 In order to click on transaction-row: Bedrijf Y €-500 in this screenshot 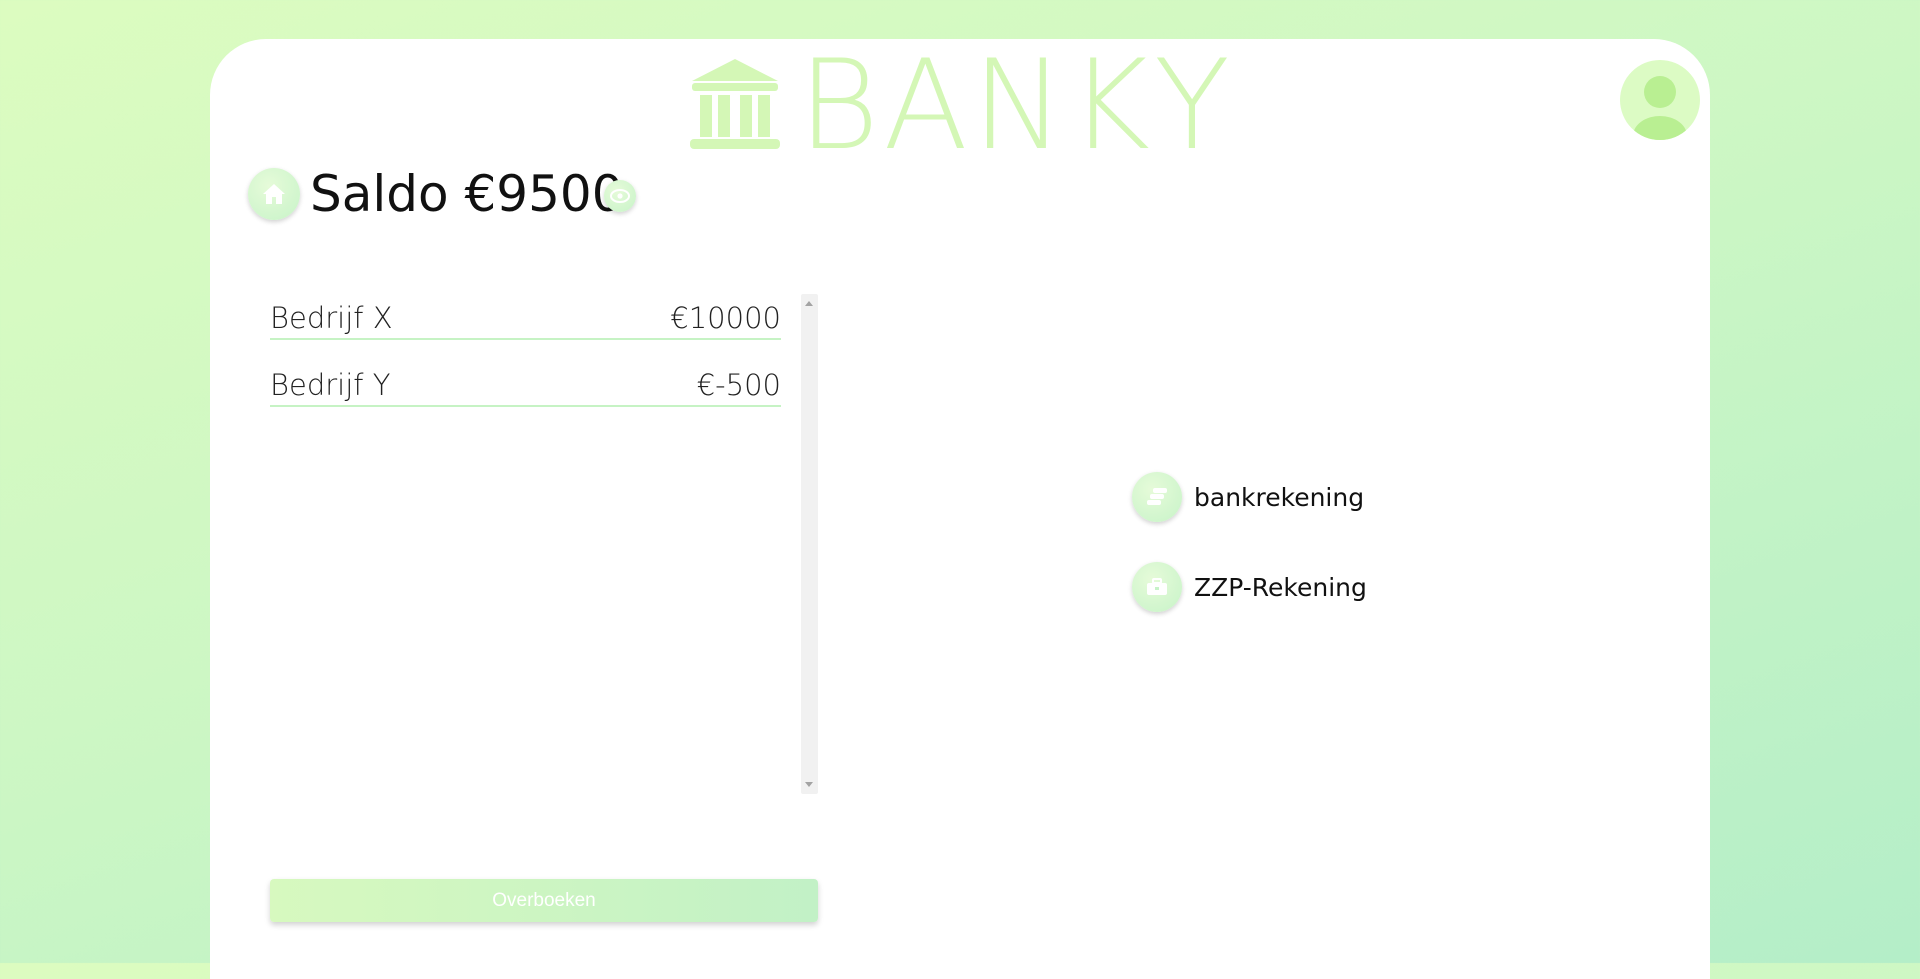, I will do `click(525, 382)`.